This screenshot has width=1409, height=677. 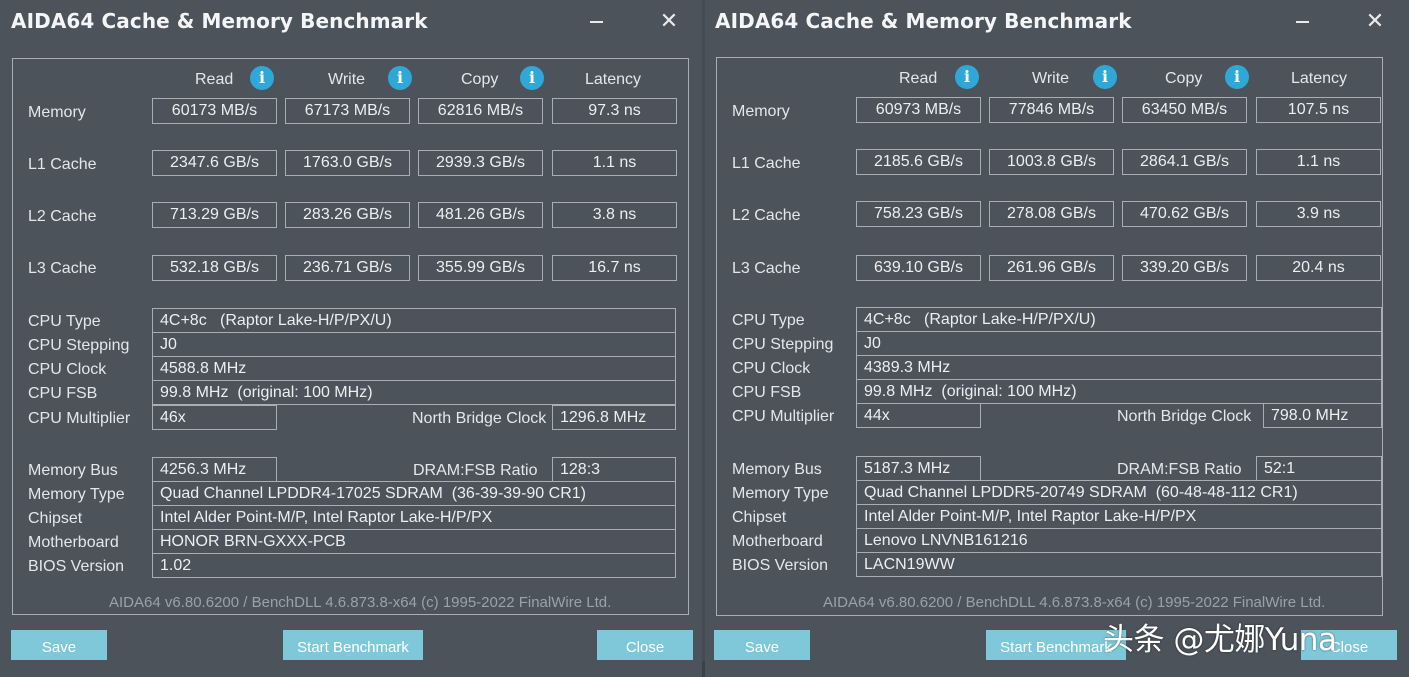 What do you see at coordinates (614, 215) in the screenshot?
I see `l2-latency-value: 3.8 ns` at bounding box center [614, 215].